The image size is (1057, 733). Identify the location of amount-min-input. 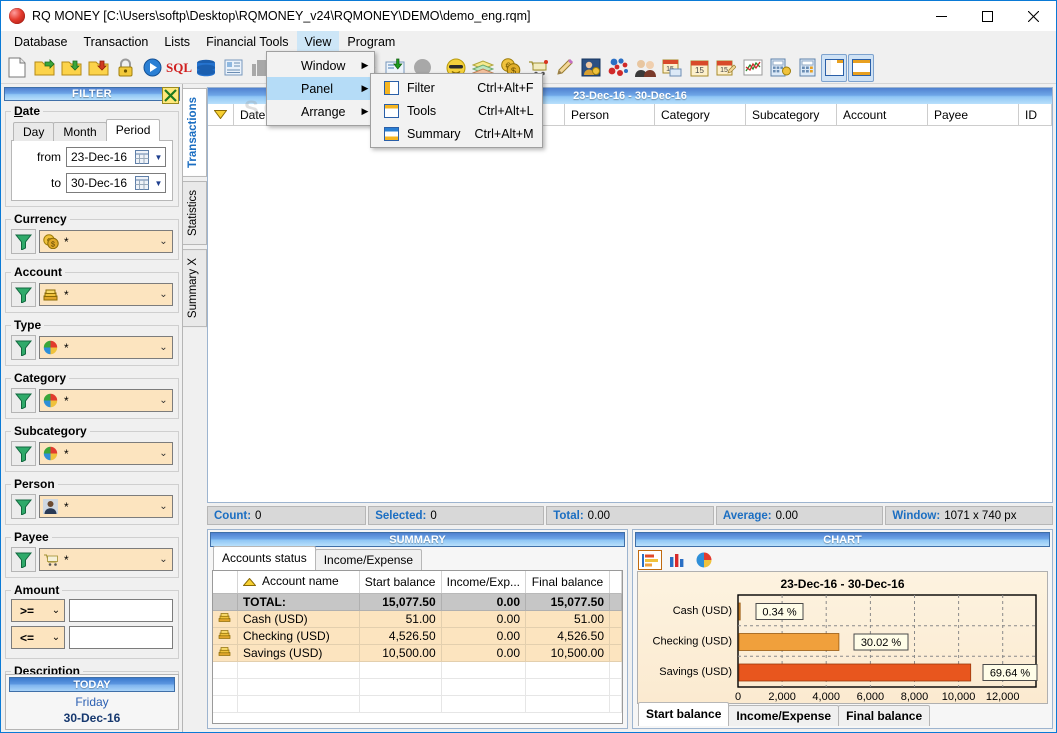
(121, 610).